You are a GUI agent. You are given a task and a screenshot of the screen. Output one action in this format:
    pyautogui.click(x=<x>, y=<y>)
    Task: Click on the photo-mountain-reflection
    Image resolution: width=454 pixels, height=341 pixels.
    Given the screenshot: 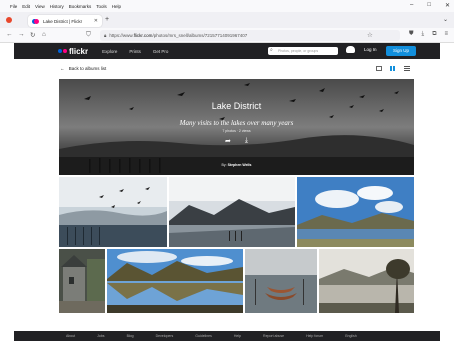 What is the action you would take?
    pyautogui.click(x=175, y=281)
    